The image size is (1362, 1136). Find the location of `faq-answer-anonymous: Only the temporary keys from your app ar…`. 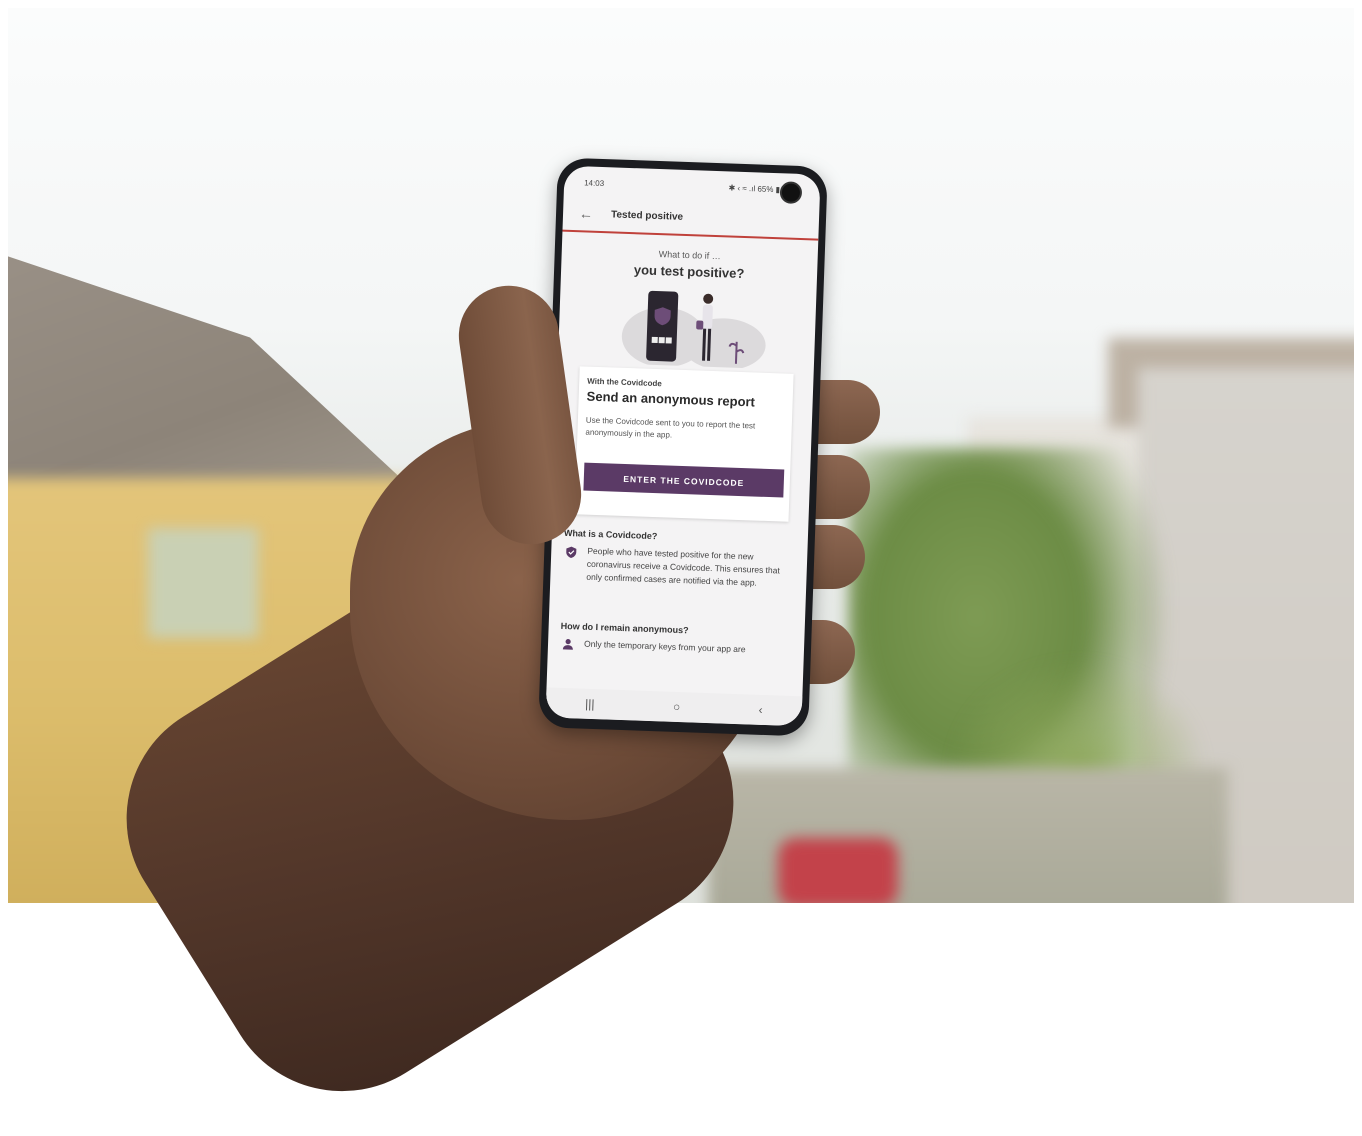

faq-answer-anonymous: Only the temporary keys from your app ar… is located at coordinates (664, 646).